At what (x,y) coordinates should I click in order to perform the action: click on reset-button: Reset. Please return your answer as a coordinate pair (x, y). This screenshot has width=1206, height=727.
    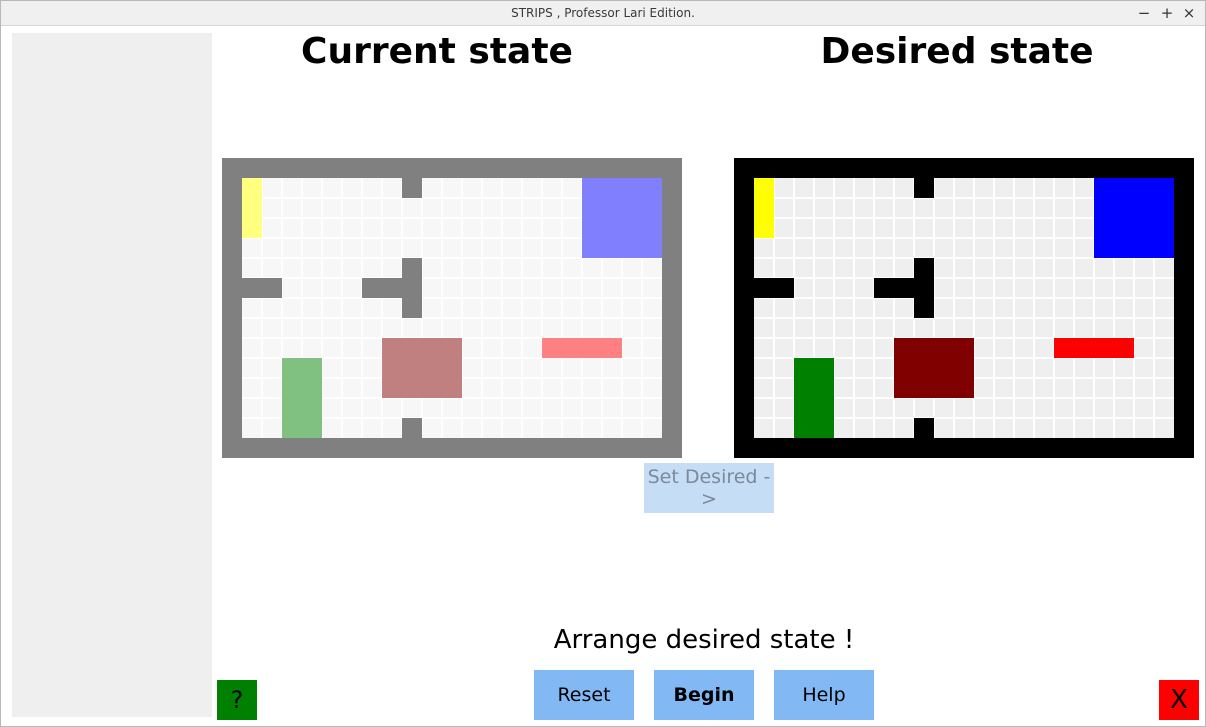
    Looking at the image, I should click on (584, 695).